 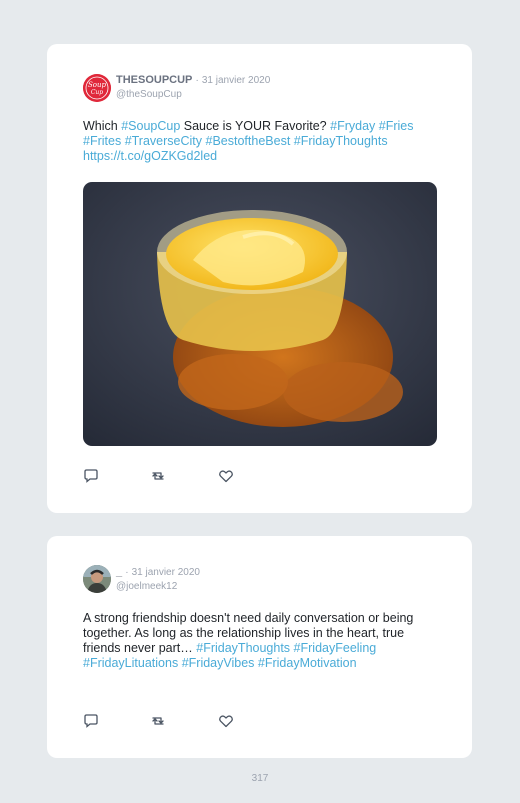 I want to click on tweet-text-segment: Which, so click(x=102, y=126).